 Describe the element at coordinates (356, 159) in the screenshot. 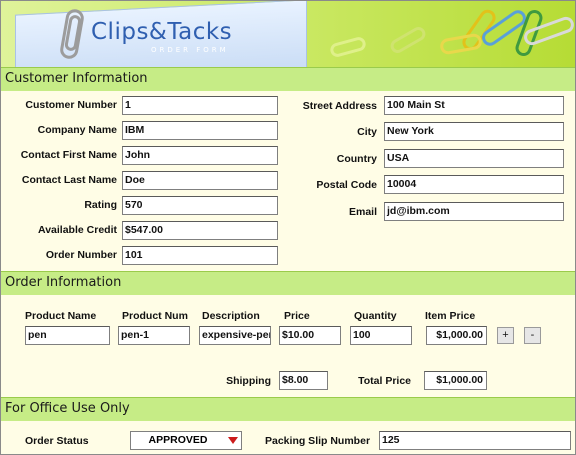

I see `country-label: Country` at that location.